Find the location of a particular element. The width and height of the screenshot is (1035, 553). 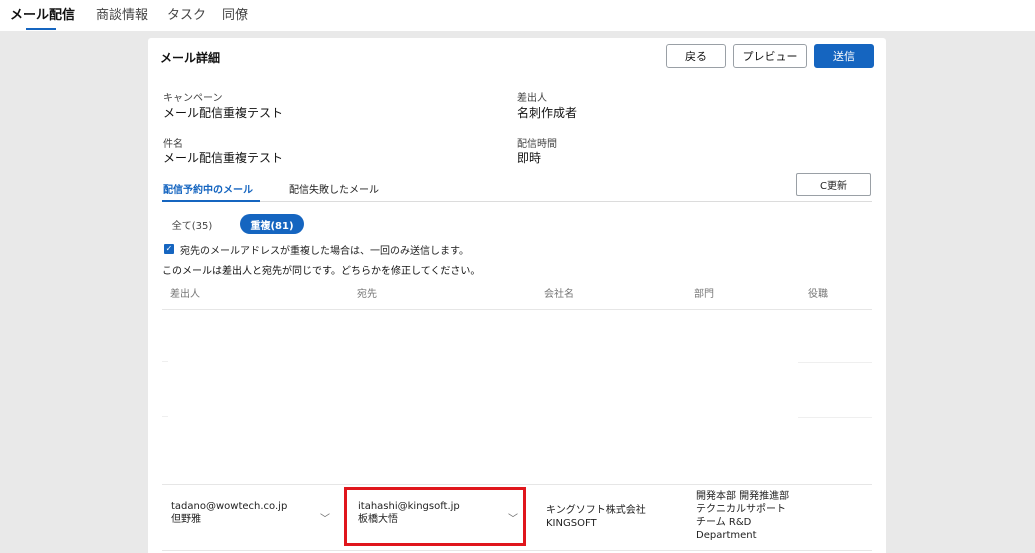

filter-duplicate: 重複(81) is located at coordinates (272, 224).